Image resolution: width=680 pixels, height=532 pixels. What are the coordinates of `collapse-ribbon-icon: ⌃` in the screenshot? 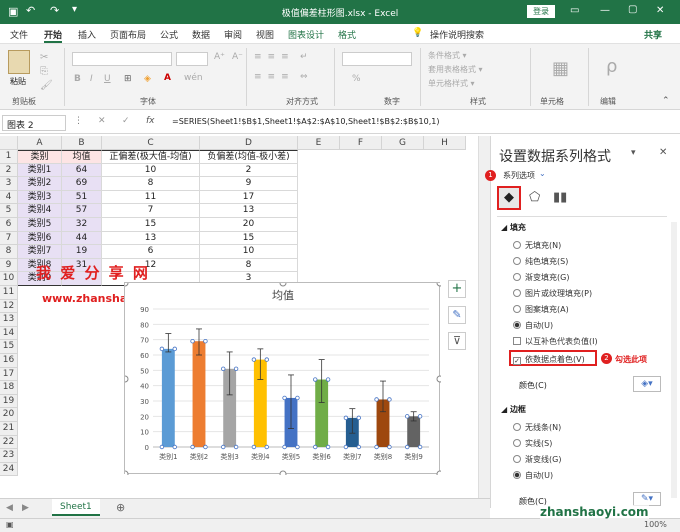 It's located at (666, 101).